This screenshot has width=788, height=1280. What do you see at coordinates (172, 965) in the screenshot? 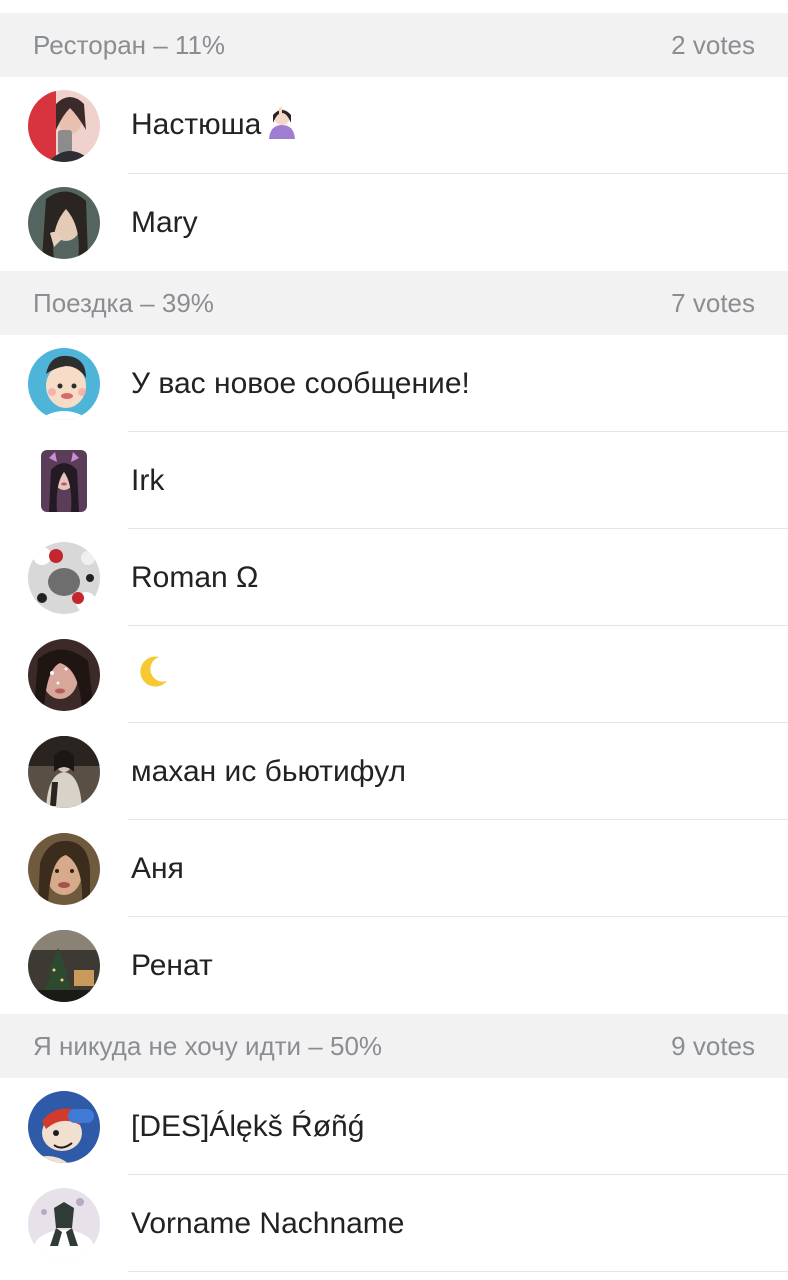
I see `voter-name: Ренат` at bounding box center [172, 965].